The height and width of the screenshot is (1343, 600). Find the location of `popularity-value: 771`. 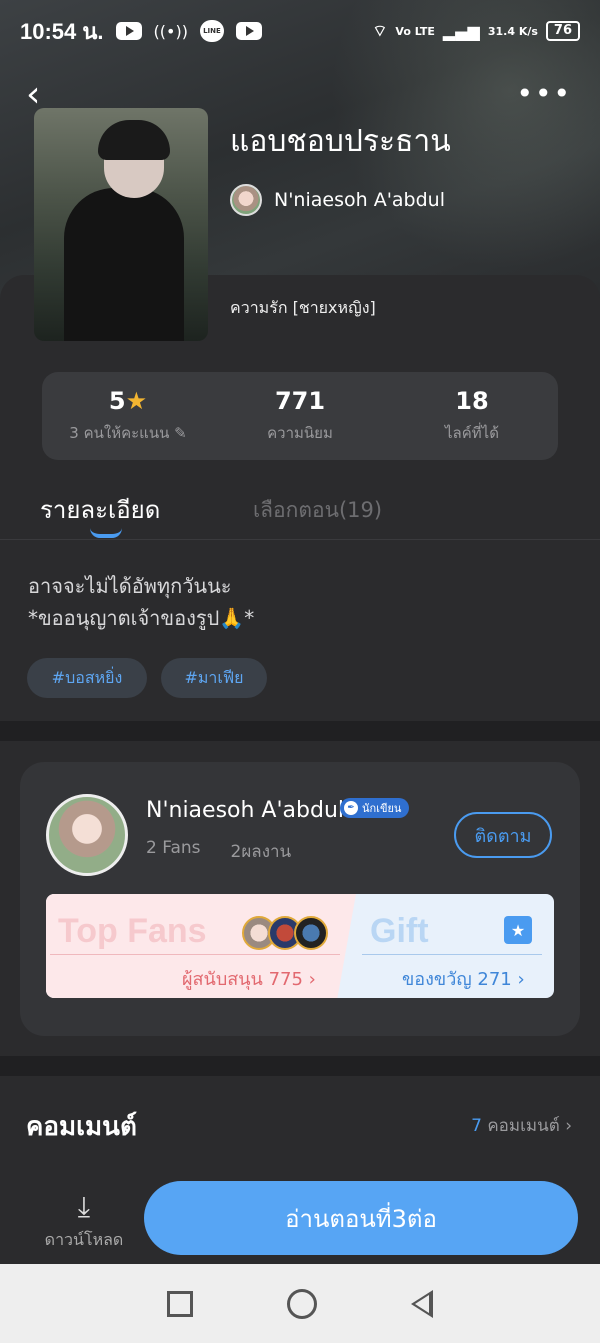

popularity-value: 771 is located at coordinates (300, 401).